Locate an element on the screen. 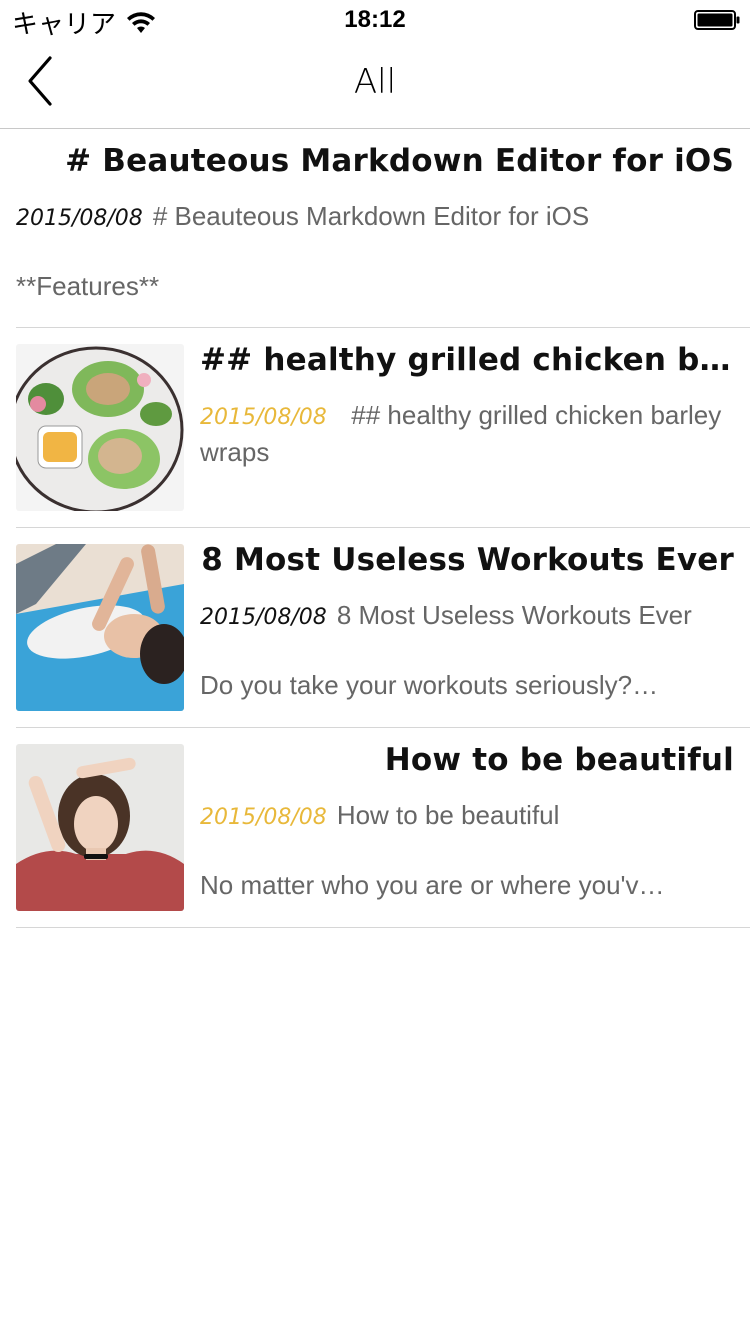  note-title: 8 Most Useless Workouts Ever is located at coordinates (467, 560).